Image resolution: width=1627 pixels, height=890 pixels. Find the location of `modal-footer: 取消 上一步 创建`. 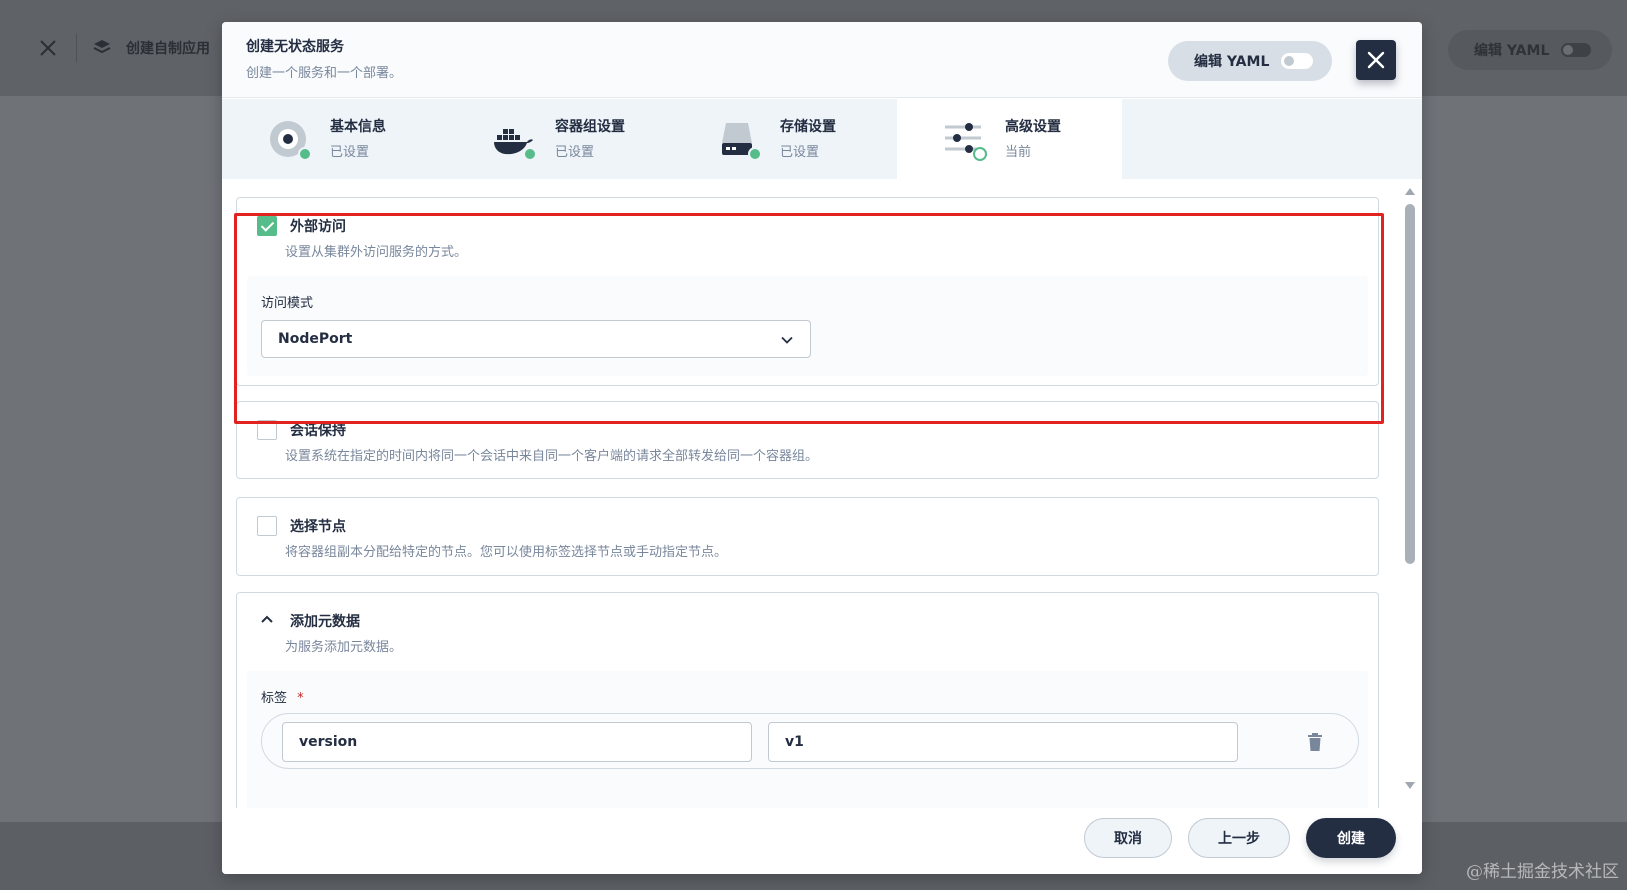

modal-footer: 取消 上一步 创建 is located at coordinates (822, 841).